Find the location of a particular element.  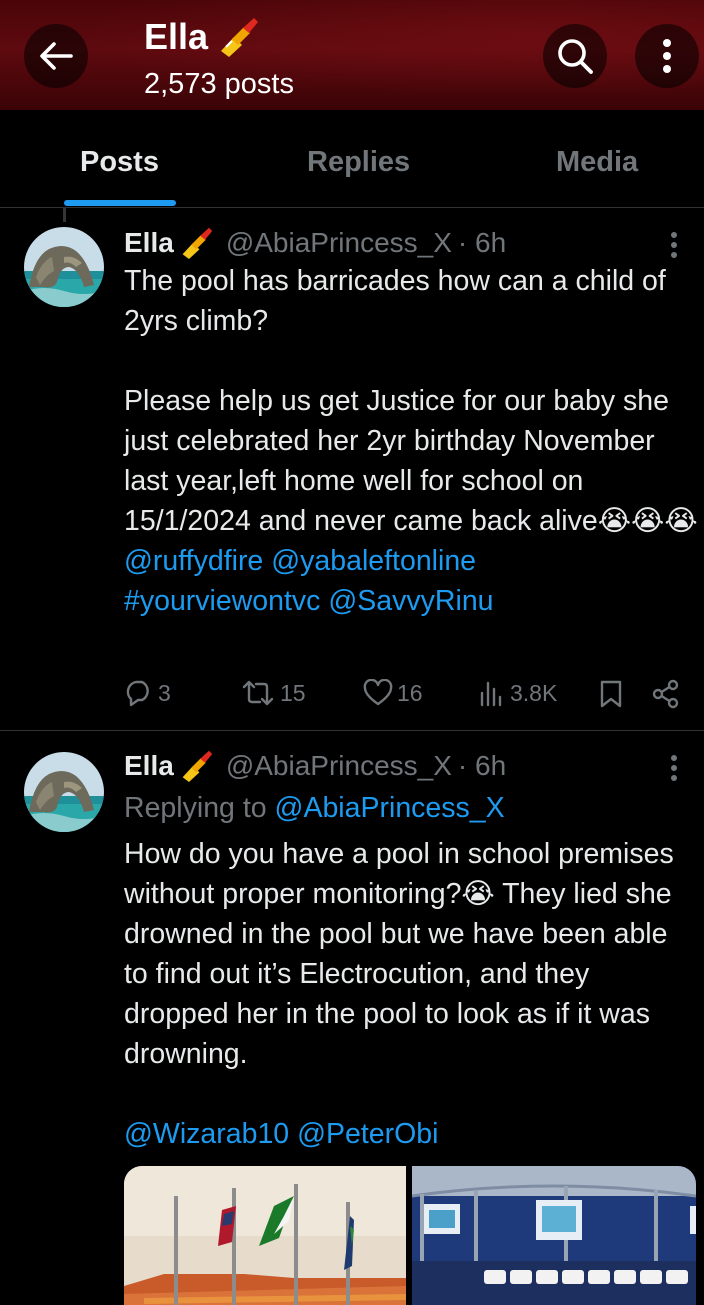

analytics-icon is located at coordinates (491, 694).